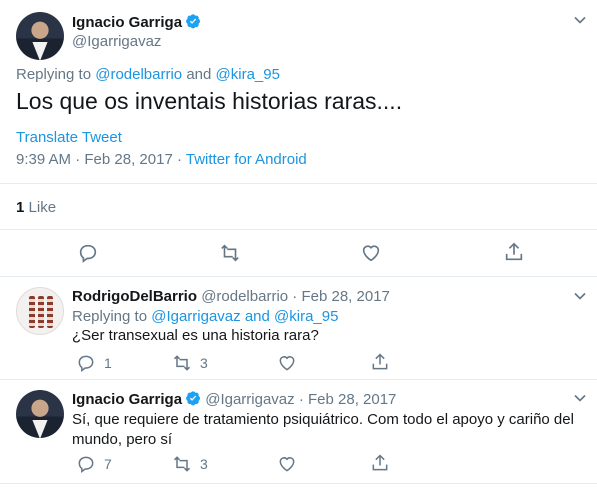 This screenshot has height=488, width=597. I want to click on author-line: Ignacio Garriga, so click(136, 22).